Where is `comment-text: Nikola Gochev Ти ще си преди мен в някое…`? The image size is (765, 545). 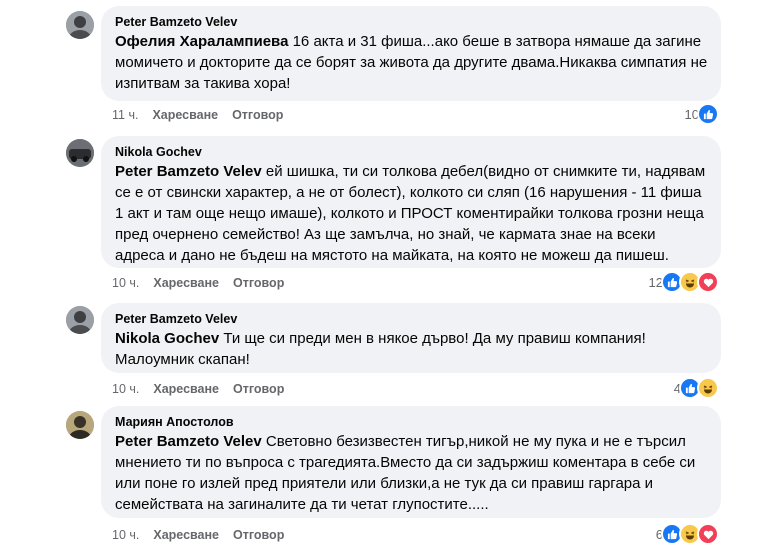 comment-text: Nikola Gochev Ти ще си преди мен в някое… is located at coordinates (380, 349).